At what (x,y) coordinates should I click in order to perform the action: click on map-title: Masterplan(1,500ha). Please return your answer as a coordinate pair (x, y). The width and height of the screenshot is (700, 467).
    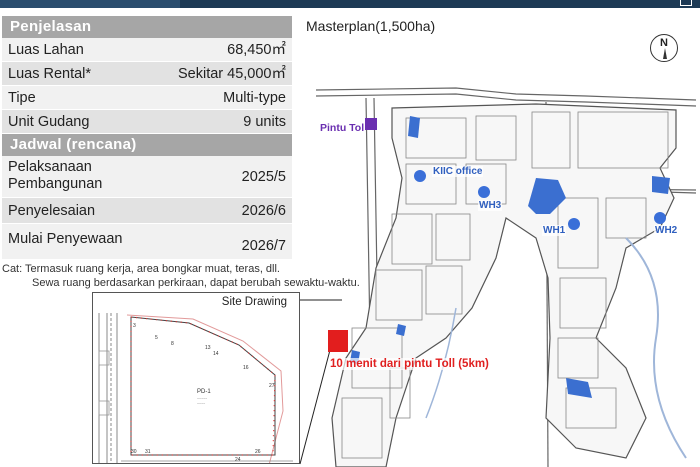
    Looking at the image, I should click on (371, 26).